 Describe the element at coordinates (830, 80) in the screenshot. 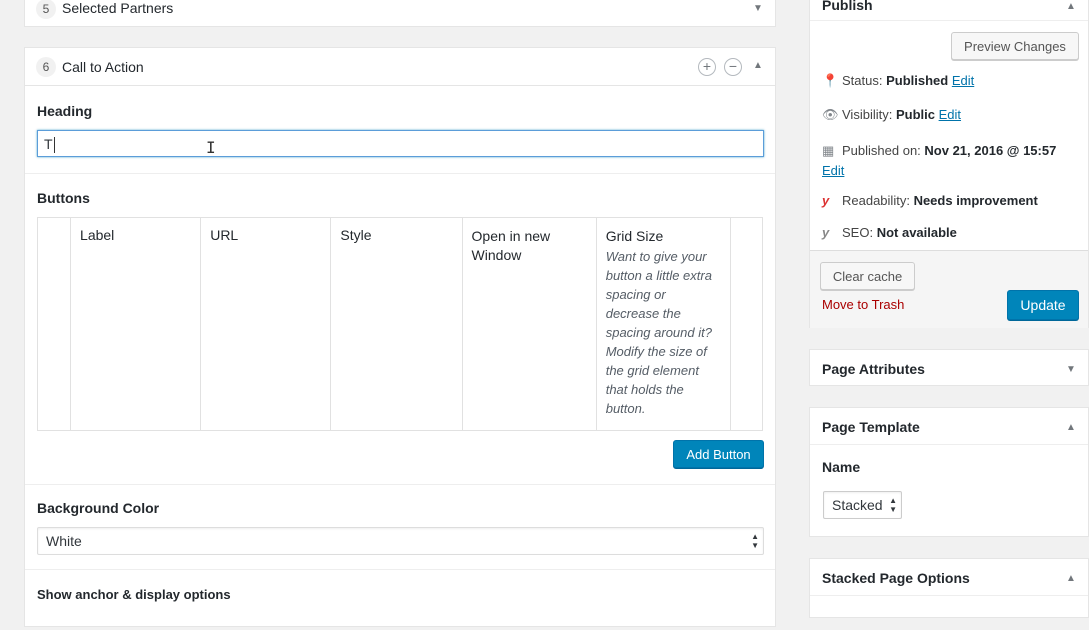

I see `pin-icon: 📍` at that location.